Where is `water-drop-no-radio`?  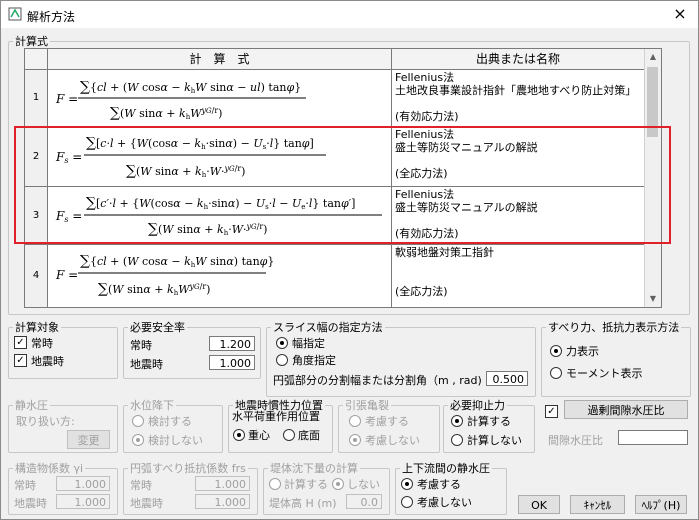
water-drop-no-radio is located at coordinates (138, 440).